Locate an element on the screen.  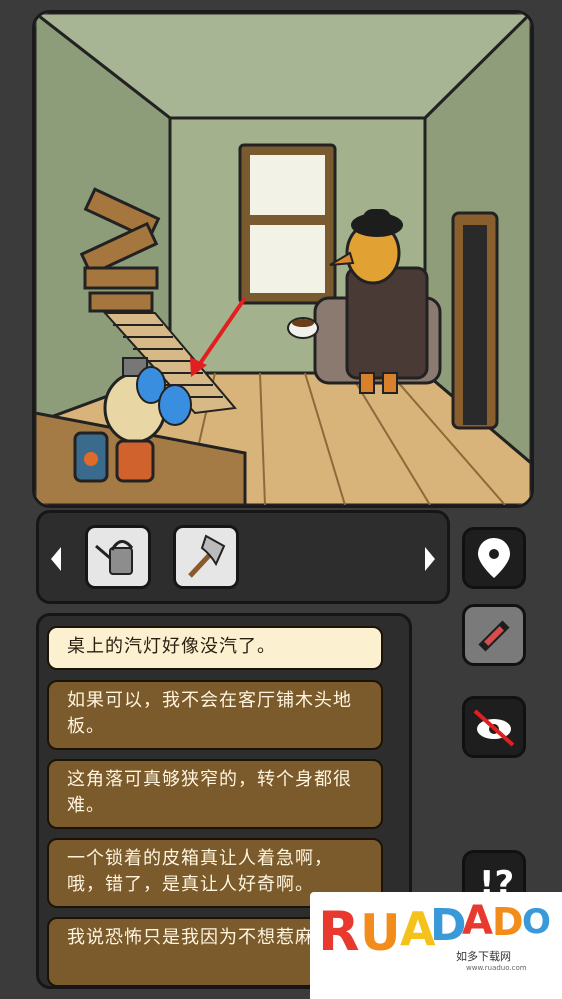
dialogue-line: 这角落可真够狭窄的，转个身都很难。 is located at coordinates (215, 794).